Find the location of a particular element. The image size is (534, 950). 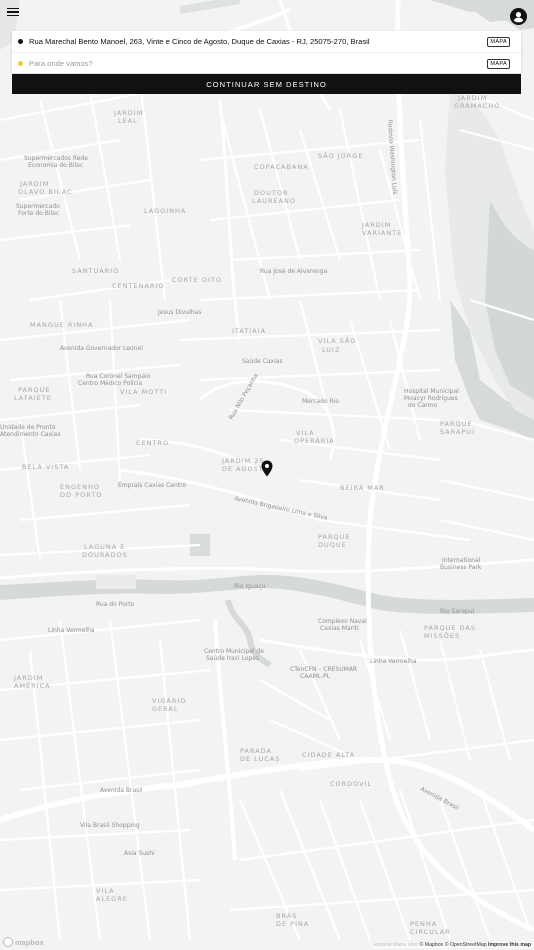

svg-text: MANGUE RINHA is located at coordinates (62, 325).